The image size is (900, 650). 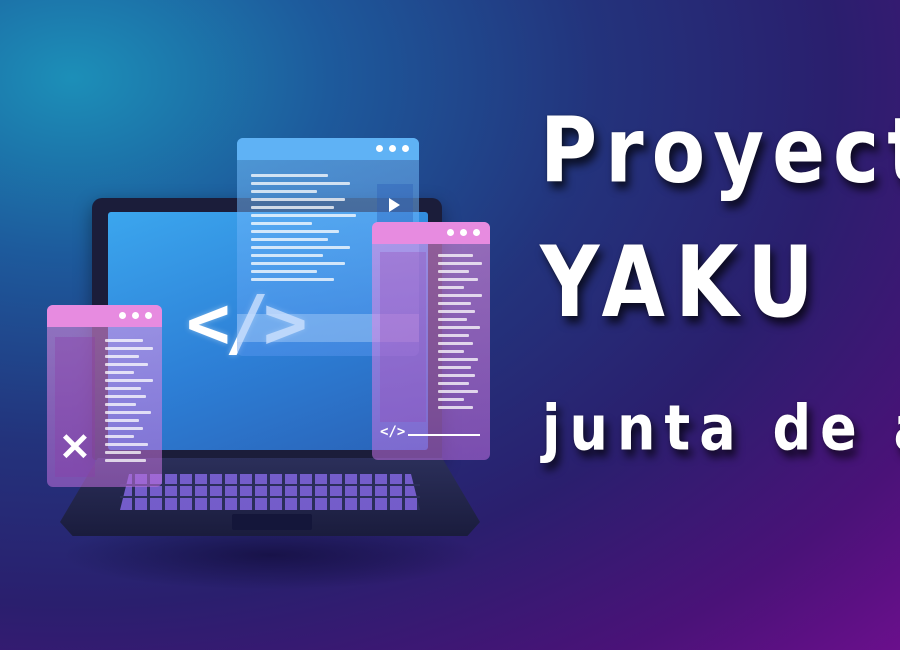 What do you see at coordinates (270, 492) in the screenshot?
I see `laptop-keyboard` at bounding box center [270, 492].